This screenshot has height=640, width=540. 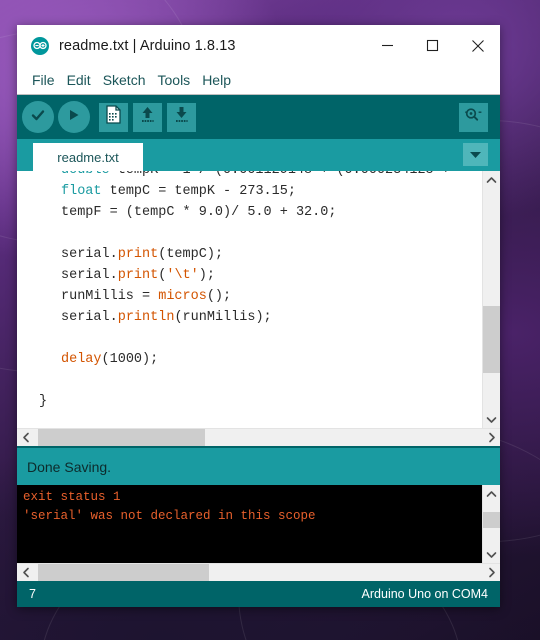 I want to click on chevron-down-icon, so click(x=475, y=155).